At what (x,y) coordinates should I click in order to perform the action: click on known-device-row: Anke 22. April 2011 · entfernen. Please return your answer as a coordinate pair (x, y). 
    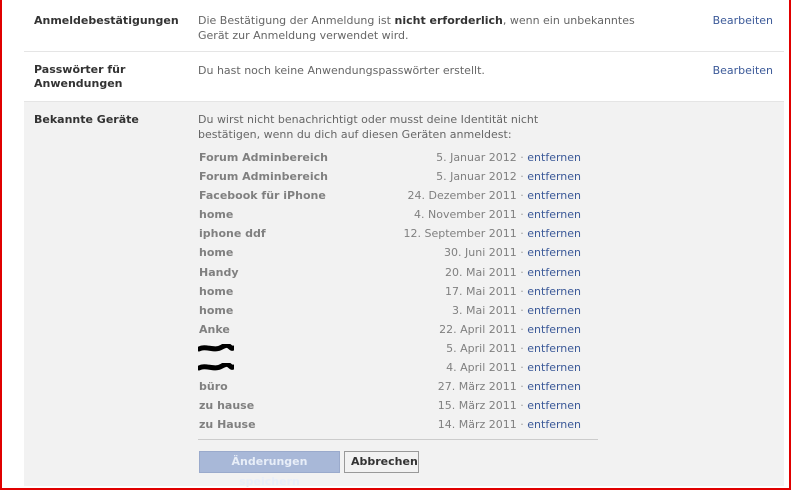
    Looking at the image, I should click on (404, 329).